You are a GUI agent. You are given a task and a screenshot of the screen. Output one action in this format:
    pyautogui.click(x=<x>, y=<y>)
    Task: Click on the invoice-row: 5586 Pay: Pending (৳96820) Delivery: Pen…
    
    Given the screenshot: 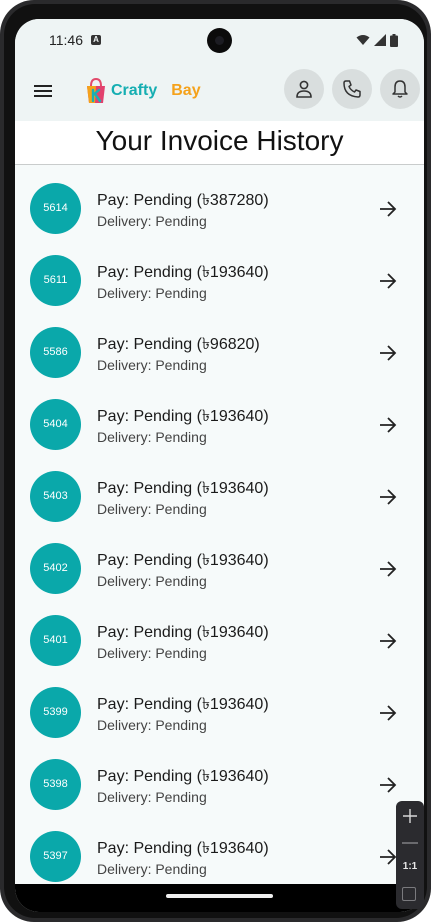 What is the action you would take?
    pyautogui.click(x=219, y=345)
    